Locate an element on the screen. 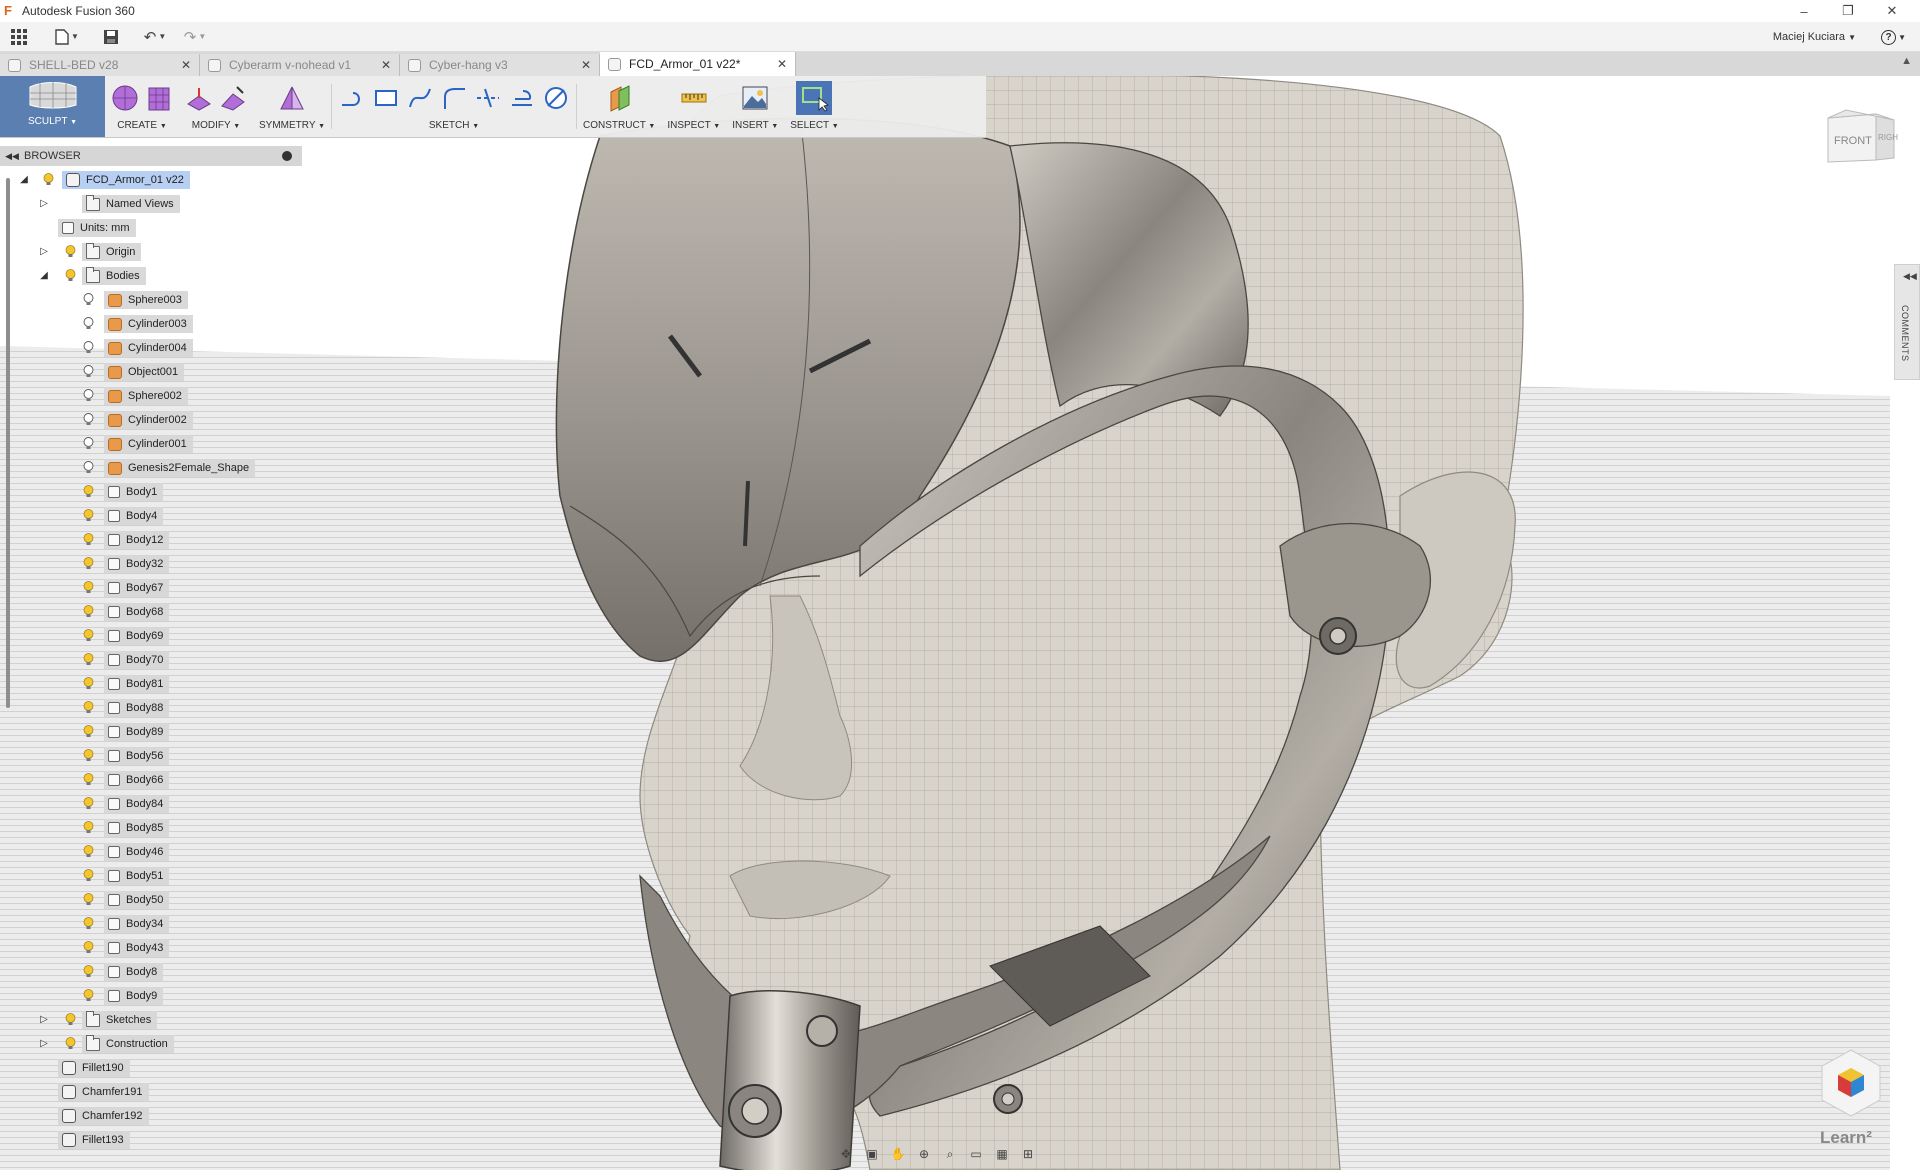 Image resolution: width=1920 pixels, height=1170 pixels. select-menu: SELECT ▼ is located at coordinates (814, 125).